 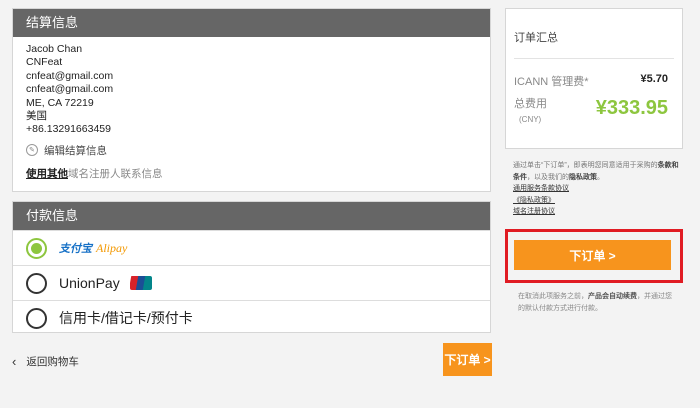 What do you see at coordinates (47, 174) in the screenshot?
I see `use-other-link: 使用其他` at bounding box center [47, 174].